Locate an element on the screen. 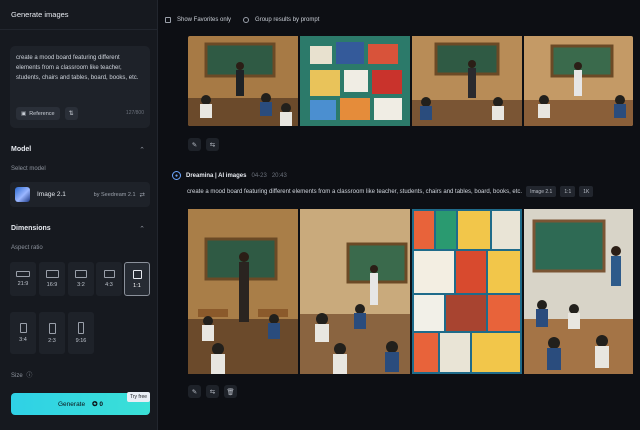  size-label: Size ⓘ is located at coordinates (21, 374).